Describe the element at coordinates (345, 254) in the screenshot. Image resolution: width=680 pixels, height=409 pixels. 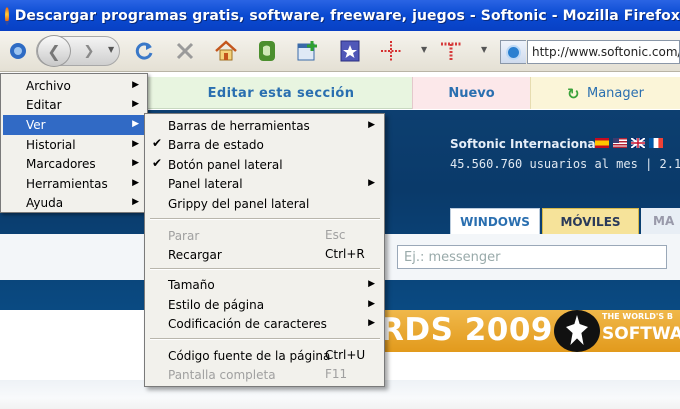
I see `shortcut-label: Ctrl+R` at that location.